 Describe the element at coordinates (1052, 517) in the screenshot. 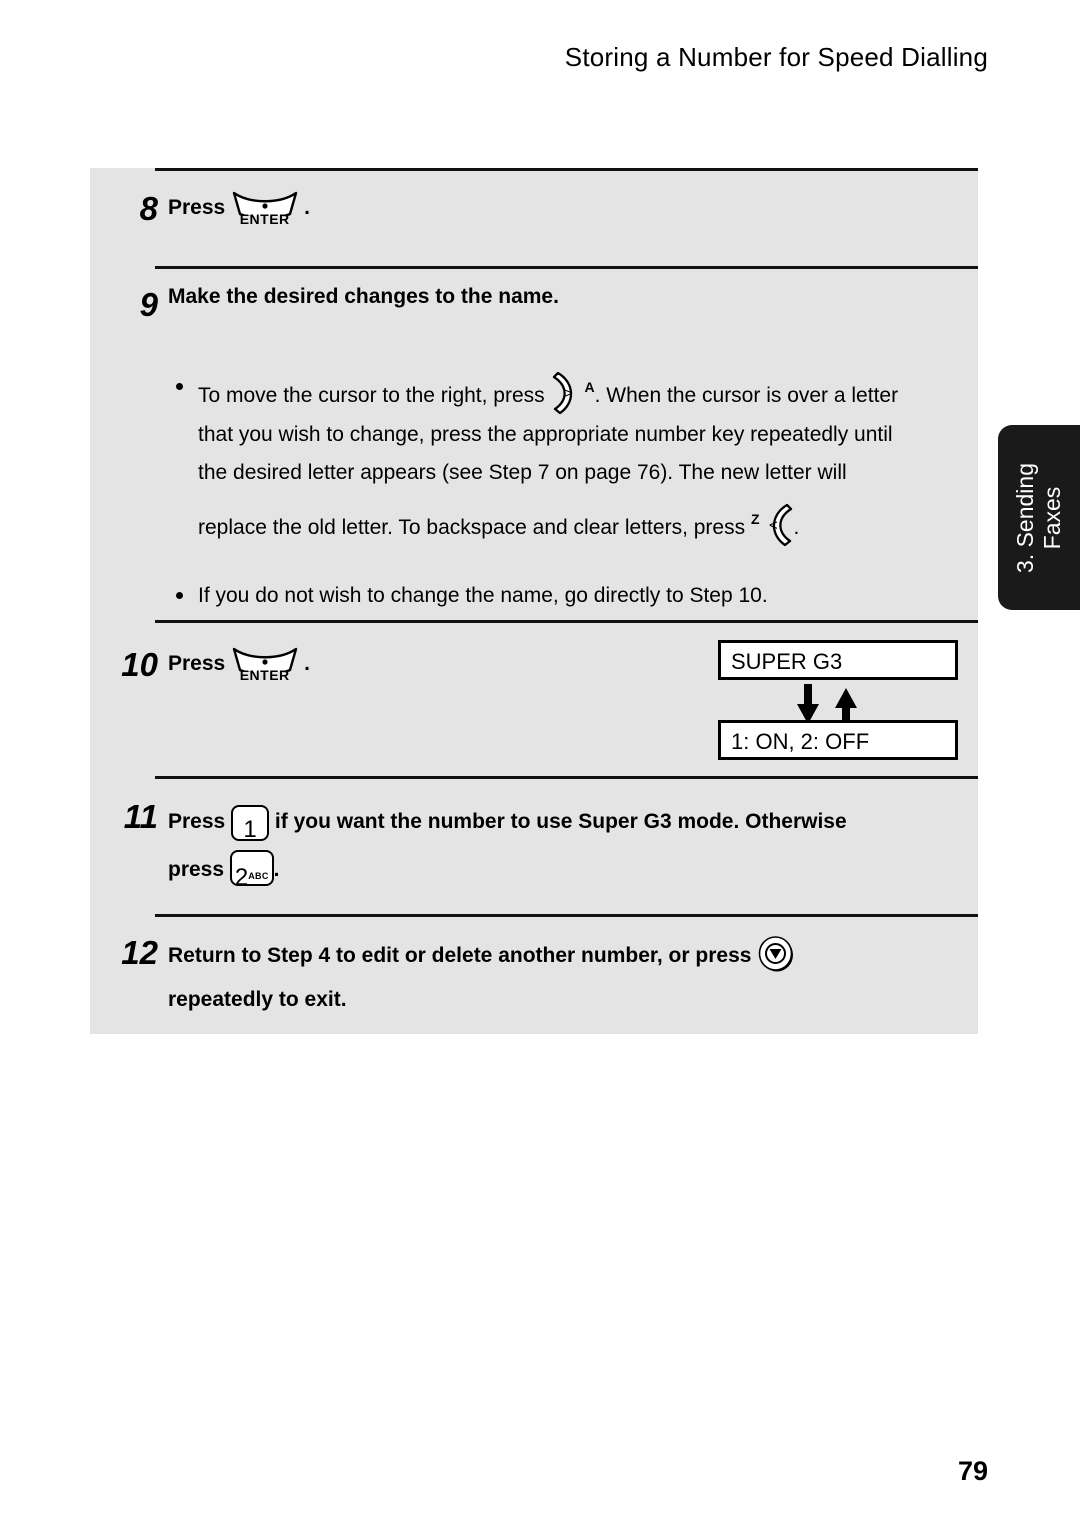

I see `chapter-side-tab-line2: Faxes` at that location.